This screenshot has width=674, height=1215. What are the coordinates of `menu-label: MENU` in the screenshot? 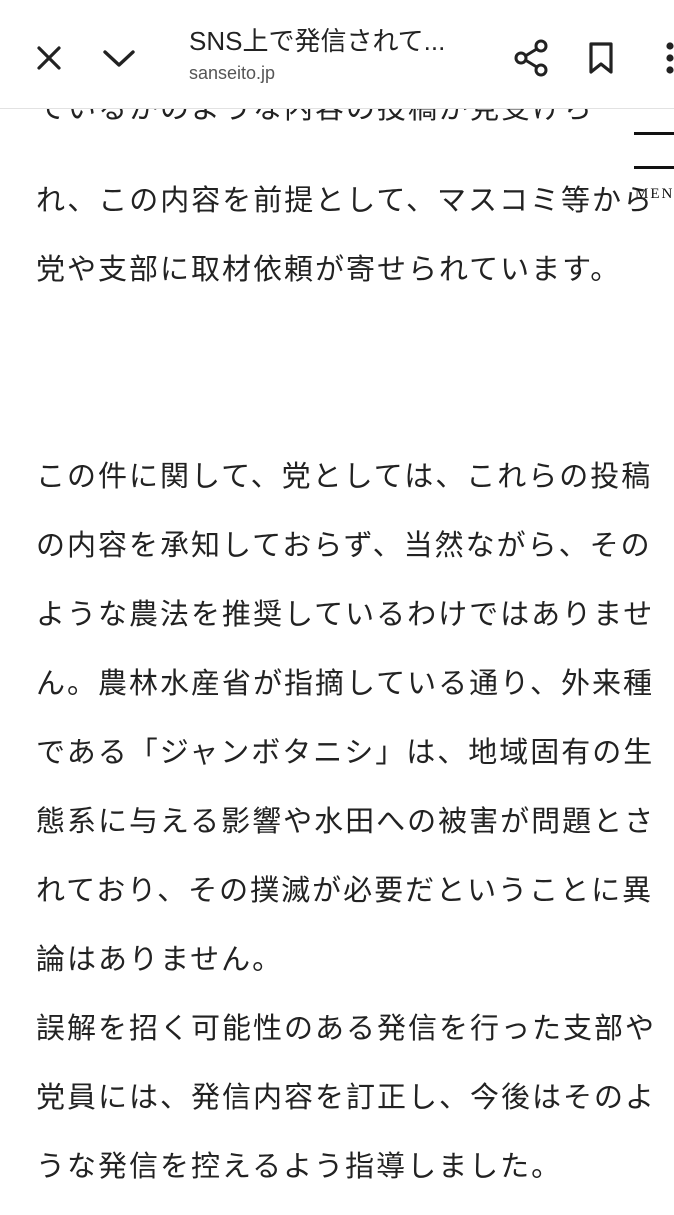 It's located at (654, 194).